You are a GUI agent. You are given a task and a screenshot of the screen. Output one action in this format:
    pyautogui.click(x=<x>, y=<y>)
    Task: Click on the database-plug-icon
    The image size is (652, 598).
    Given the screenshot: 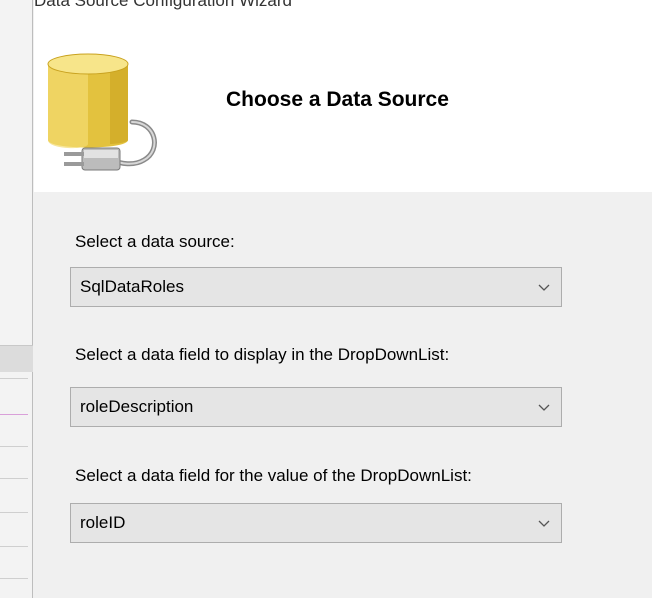 What is the action you would take?
    pyautogui.click(x=102, y=112)
    